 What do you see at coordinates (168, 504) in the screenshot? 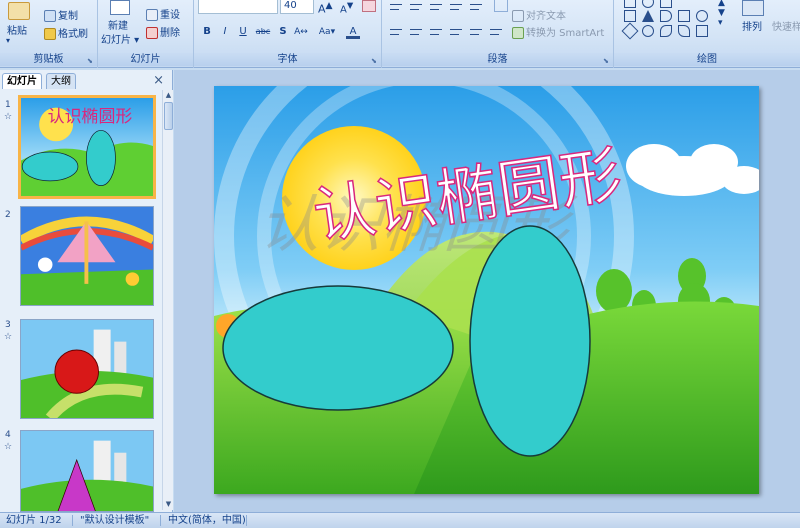
I see `scroll-down-icon: ▼` at bounding box center [168, 504].